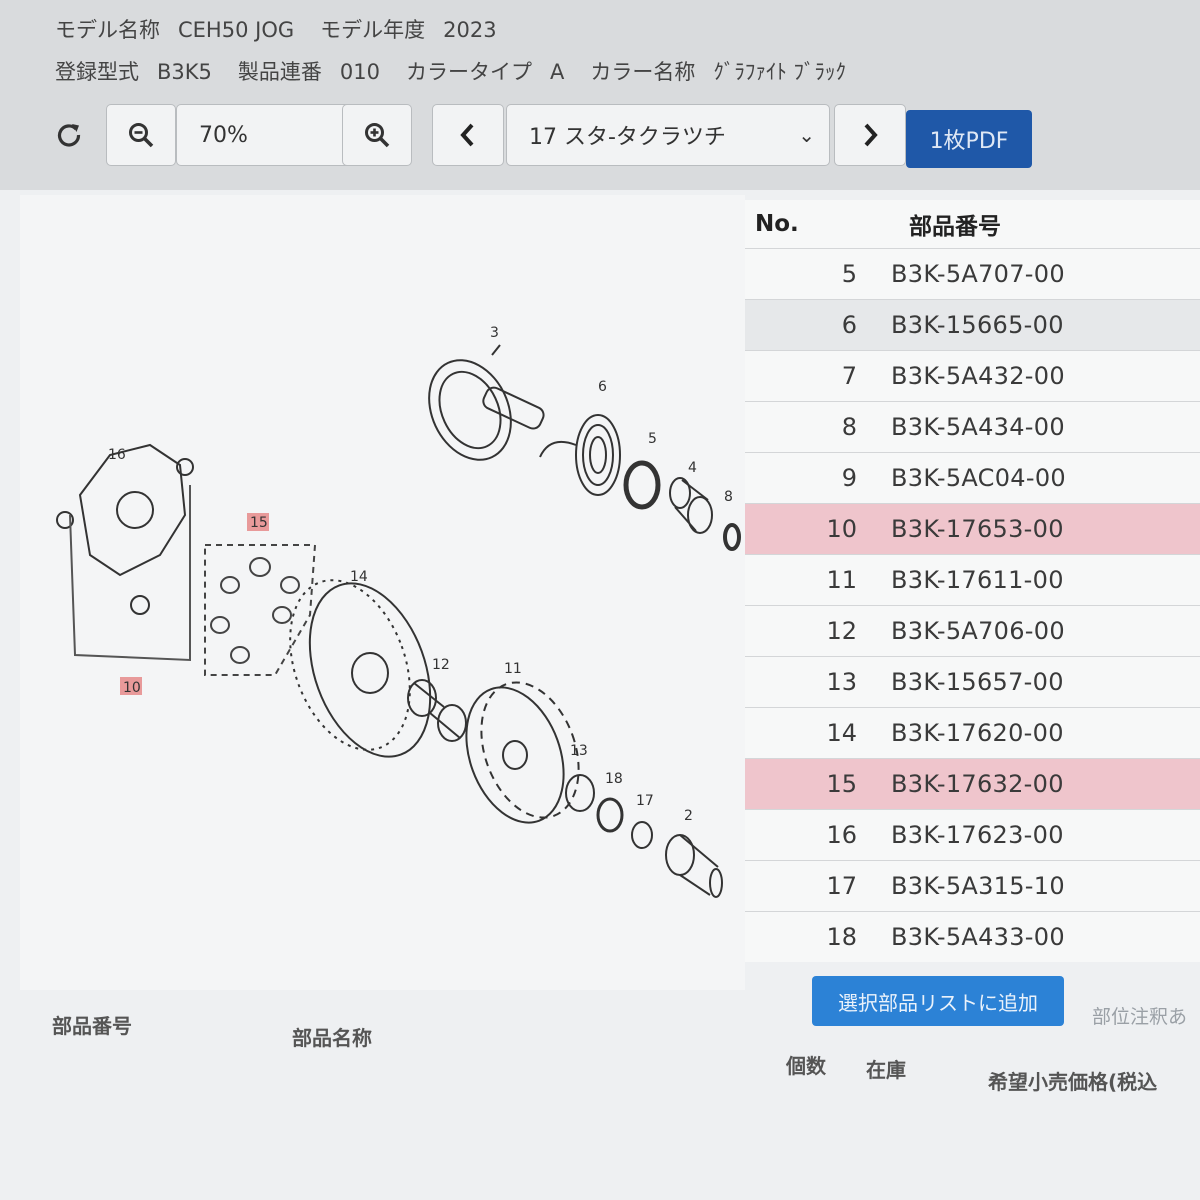 The height and width of the screenshot is (1200, 1200). I want to click on row-no: 9, so click(849, 478).